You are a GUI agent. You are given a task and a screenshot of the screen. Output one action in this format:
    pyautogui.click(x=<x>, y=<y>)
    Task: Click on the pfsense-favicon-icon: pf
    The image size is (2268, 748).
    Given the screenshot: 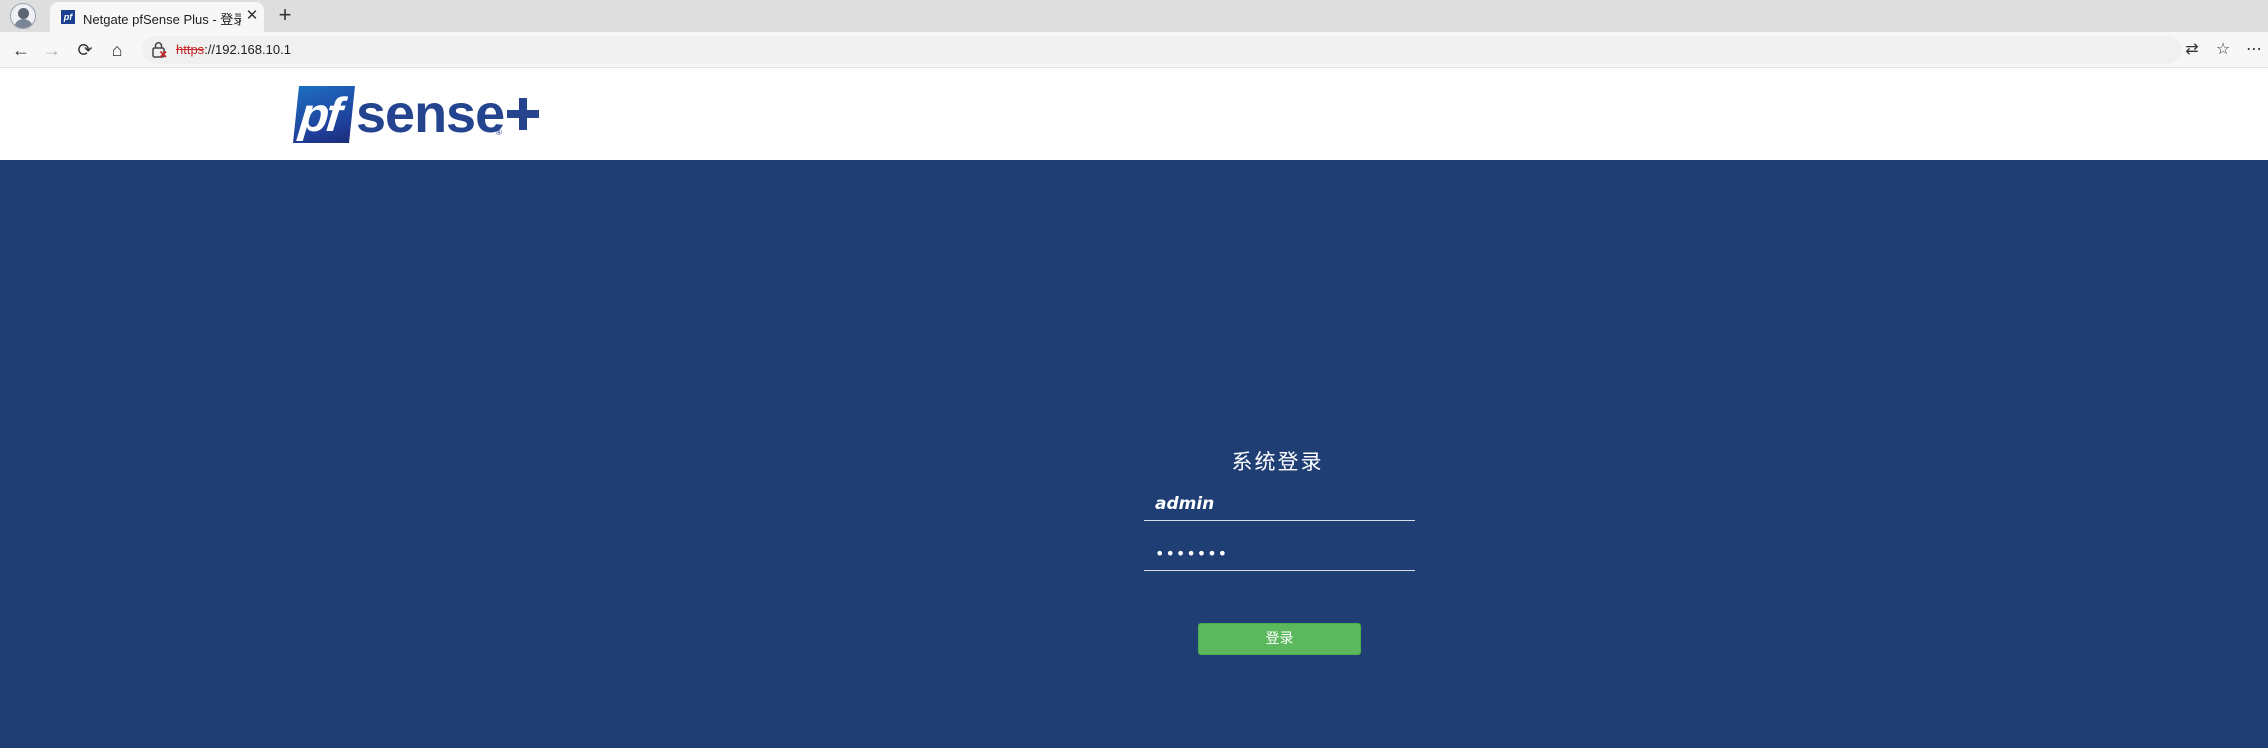 What is the action you would take?
    pyautogui.click(x=68, y=17)
    